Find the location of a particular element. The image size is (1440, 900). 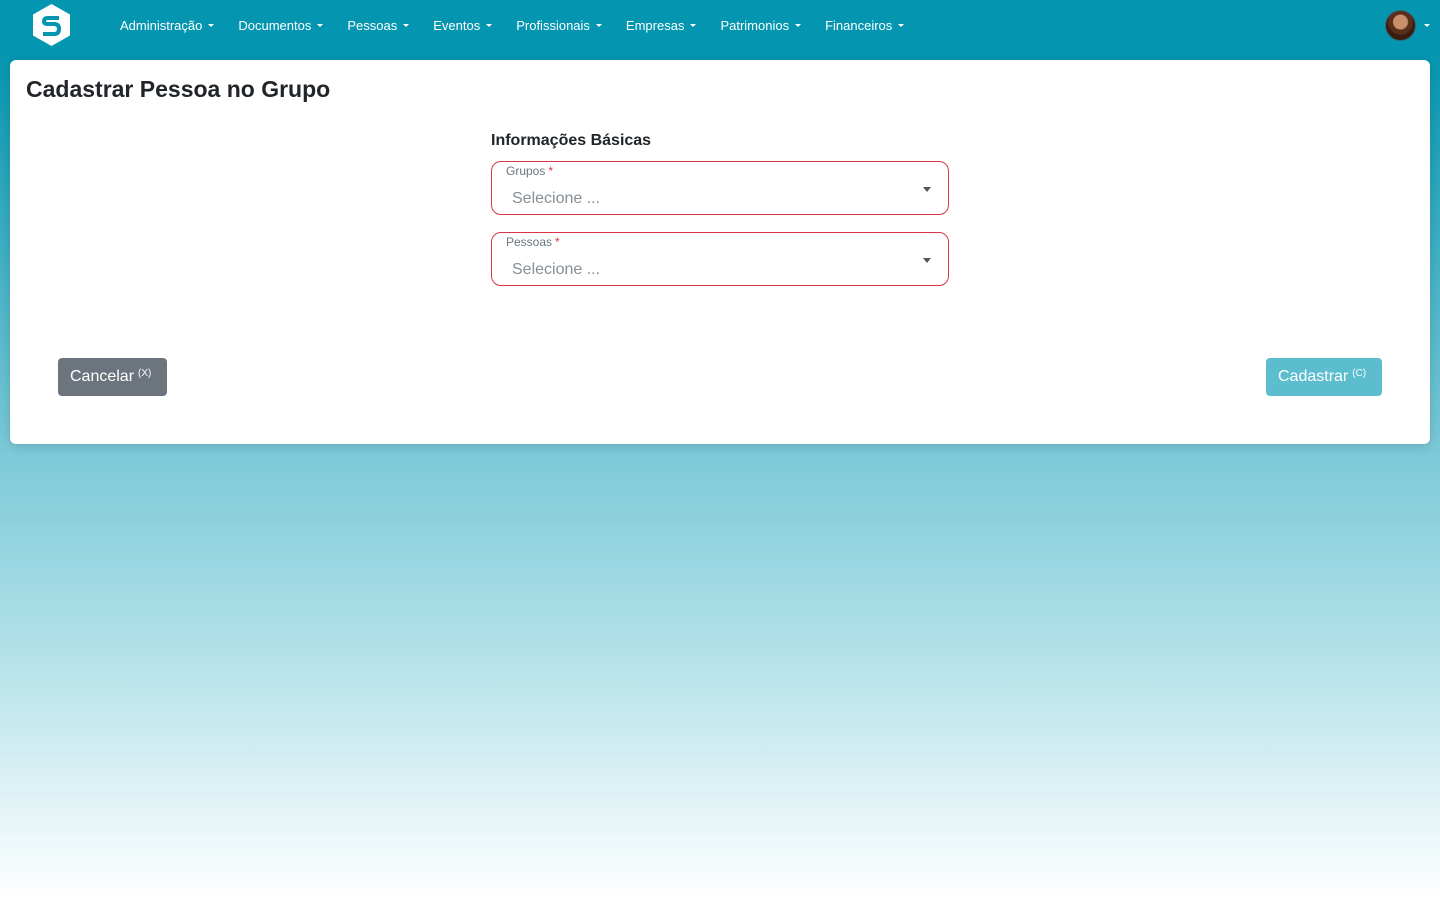

pessoas-label-text: Pessoas is located at coordinates (529, 242).